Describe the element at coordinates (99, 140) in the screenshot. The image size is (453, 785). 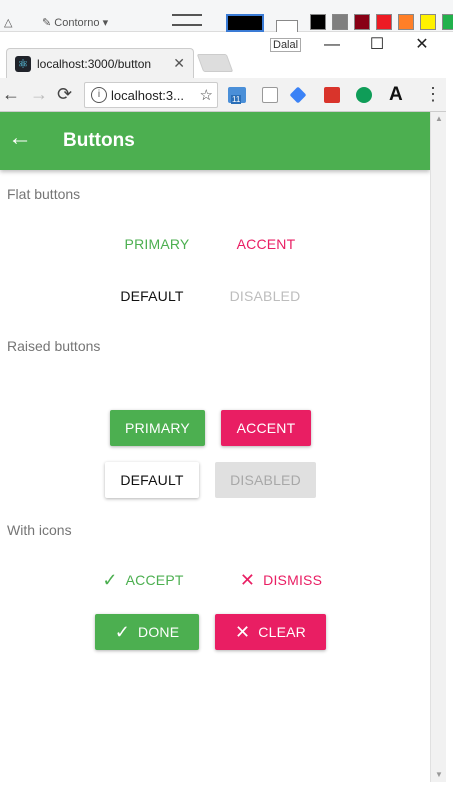
I see `page-title: Buttons` at that location.